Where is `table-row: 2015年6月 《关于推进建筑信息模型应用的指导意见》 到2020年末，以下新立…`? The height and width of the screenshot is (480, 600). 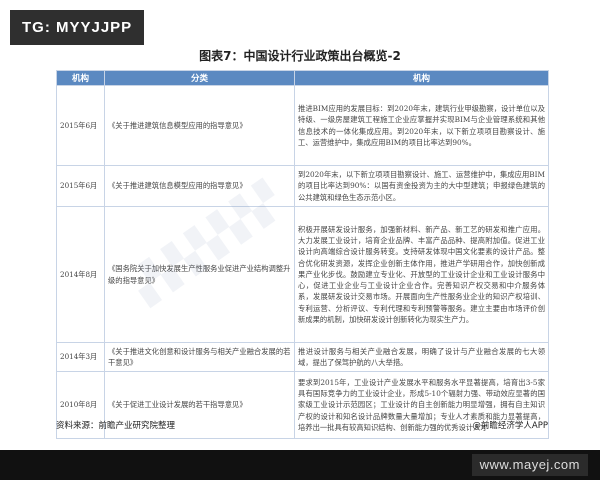 table-row: 2015年6月 《关于推进建筑信息模型应用的指导意见》 到2020年末，以下新立… is located at coordinates (302, 186).